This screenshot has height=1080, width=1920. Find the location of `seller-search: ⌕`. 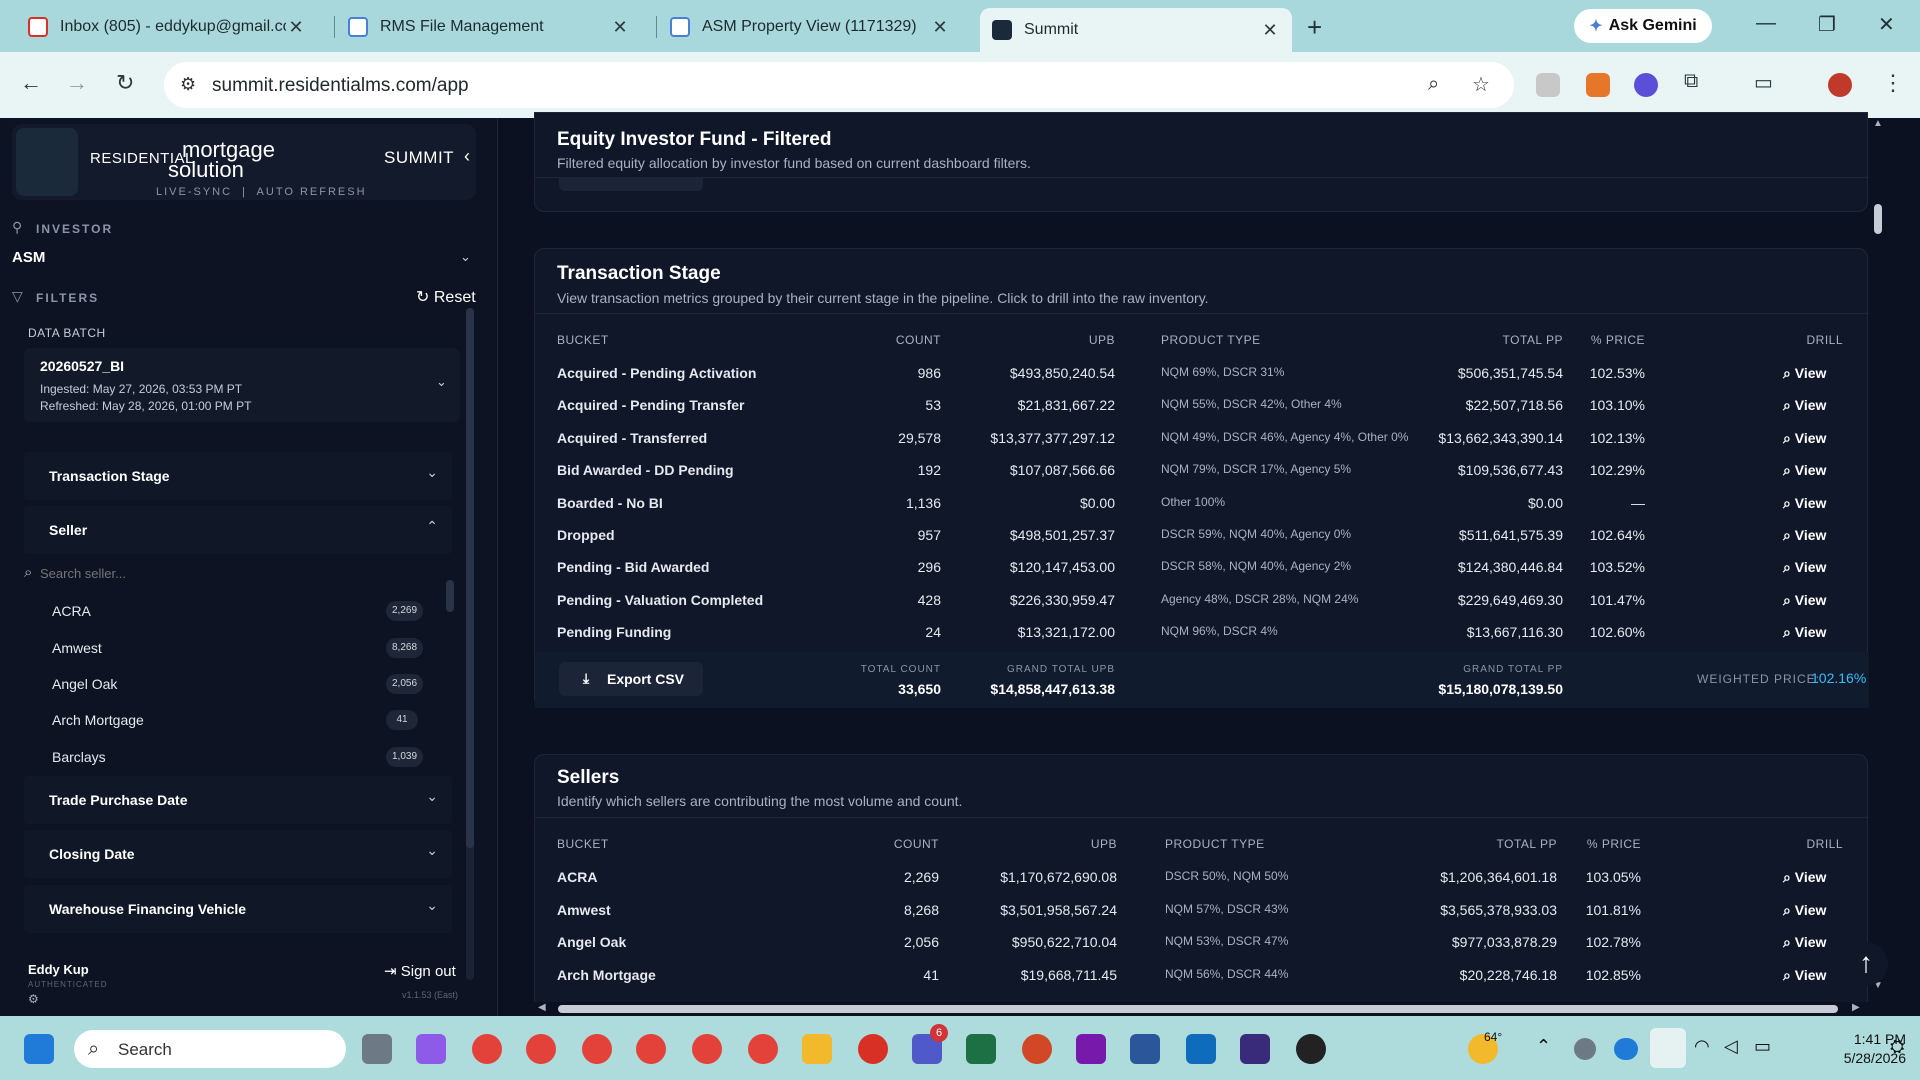

seller-search: ⌕ is located at coordinates (238, 573).